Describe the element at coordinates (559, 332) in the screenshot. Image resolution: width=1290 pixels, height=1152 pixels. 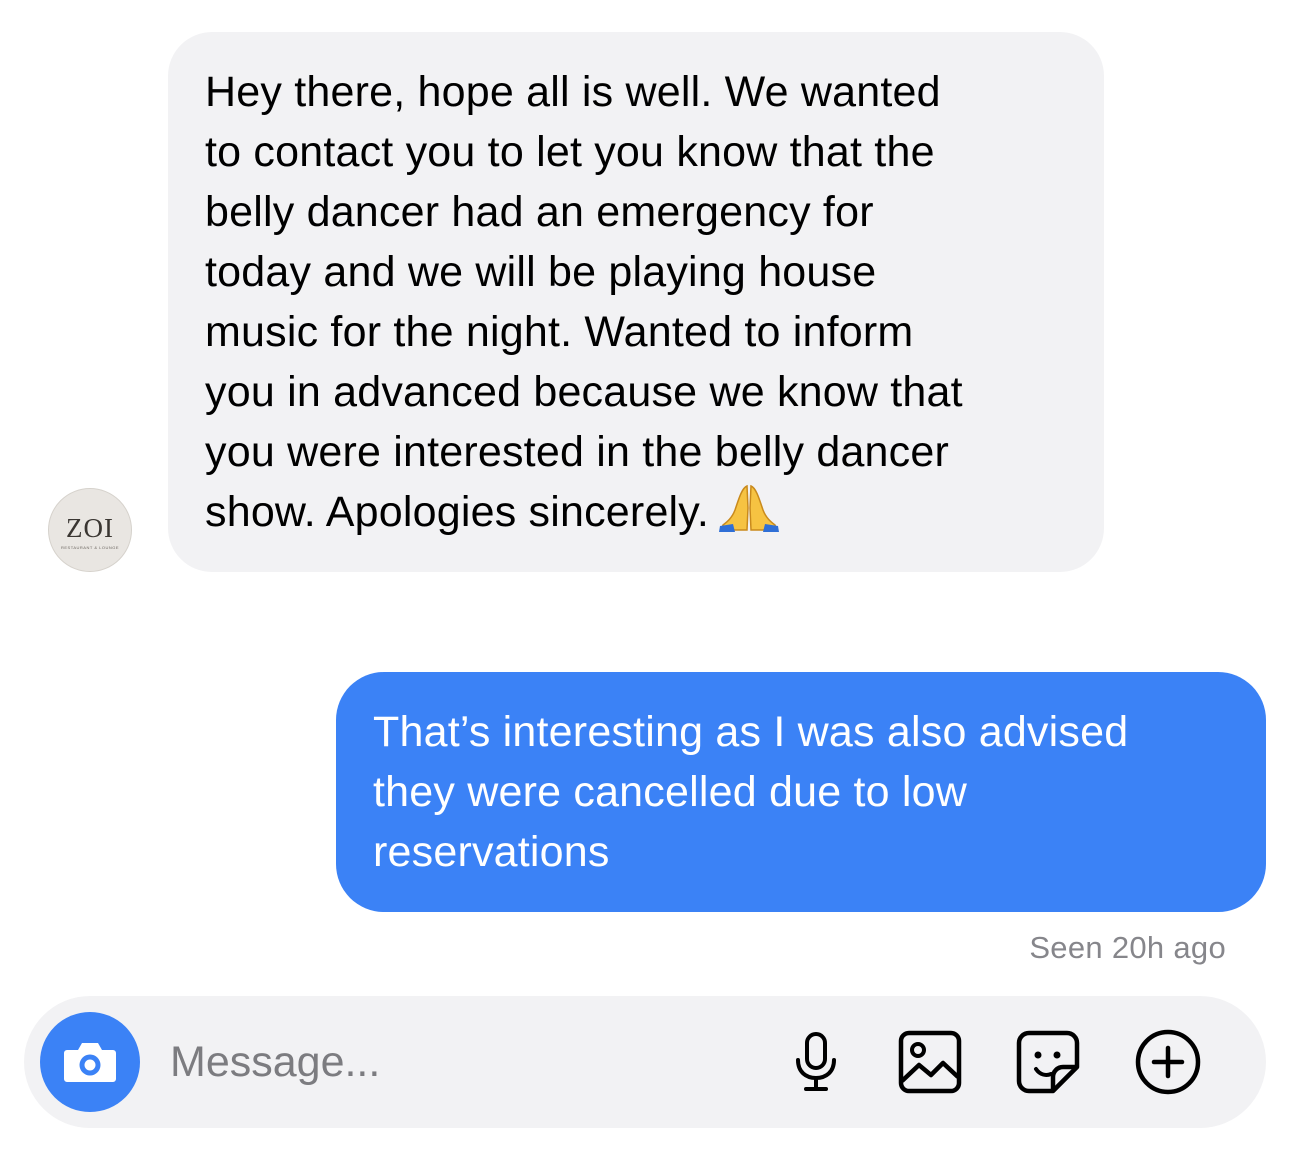
I see `message-line: music for the night. Wanted to inform` at that location.